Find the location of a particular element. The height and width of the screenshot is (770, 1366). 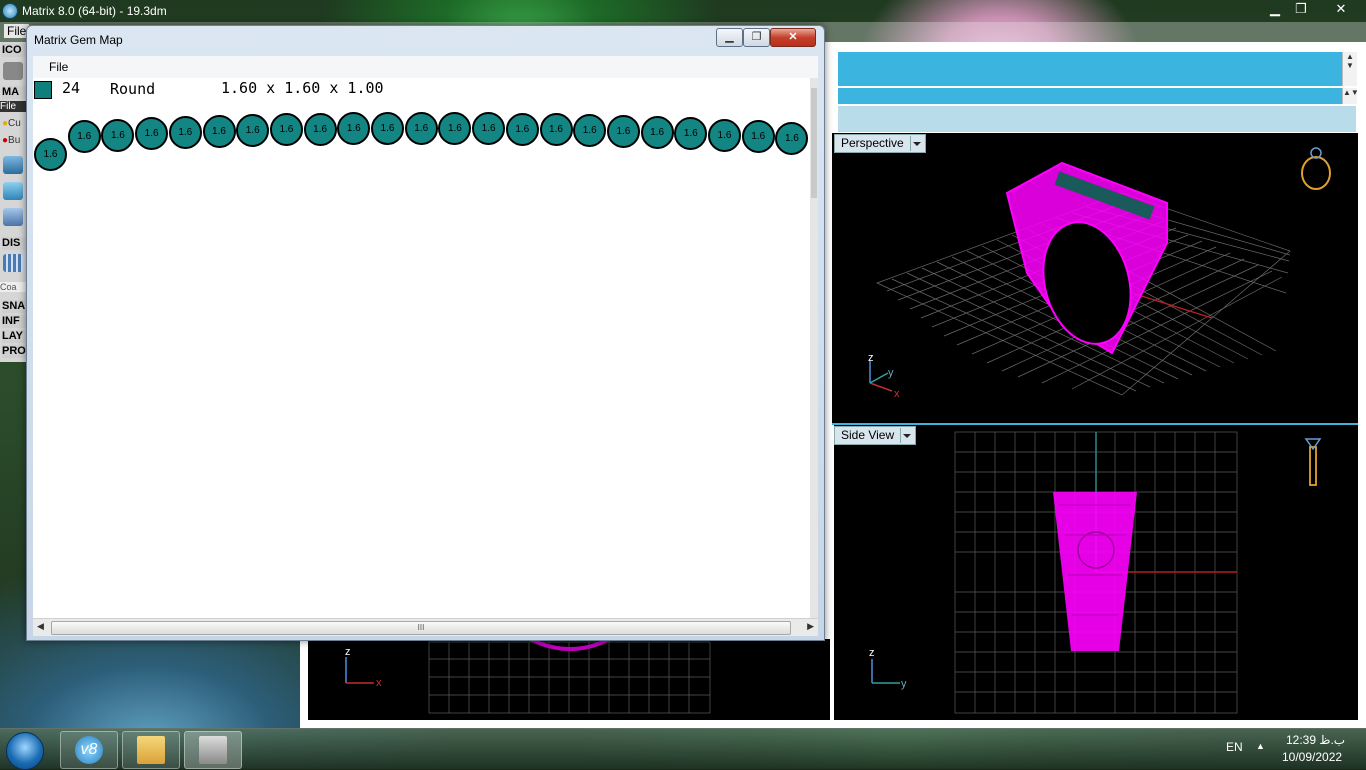

clock-time: 12:39 ب.ظ is located at coordinates (1315, 740).